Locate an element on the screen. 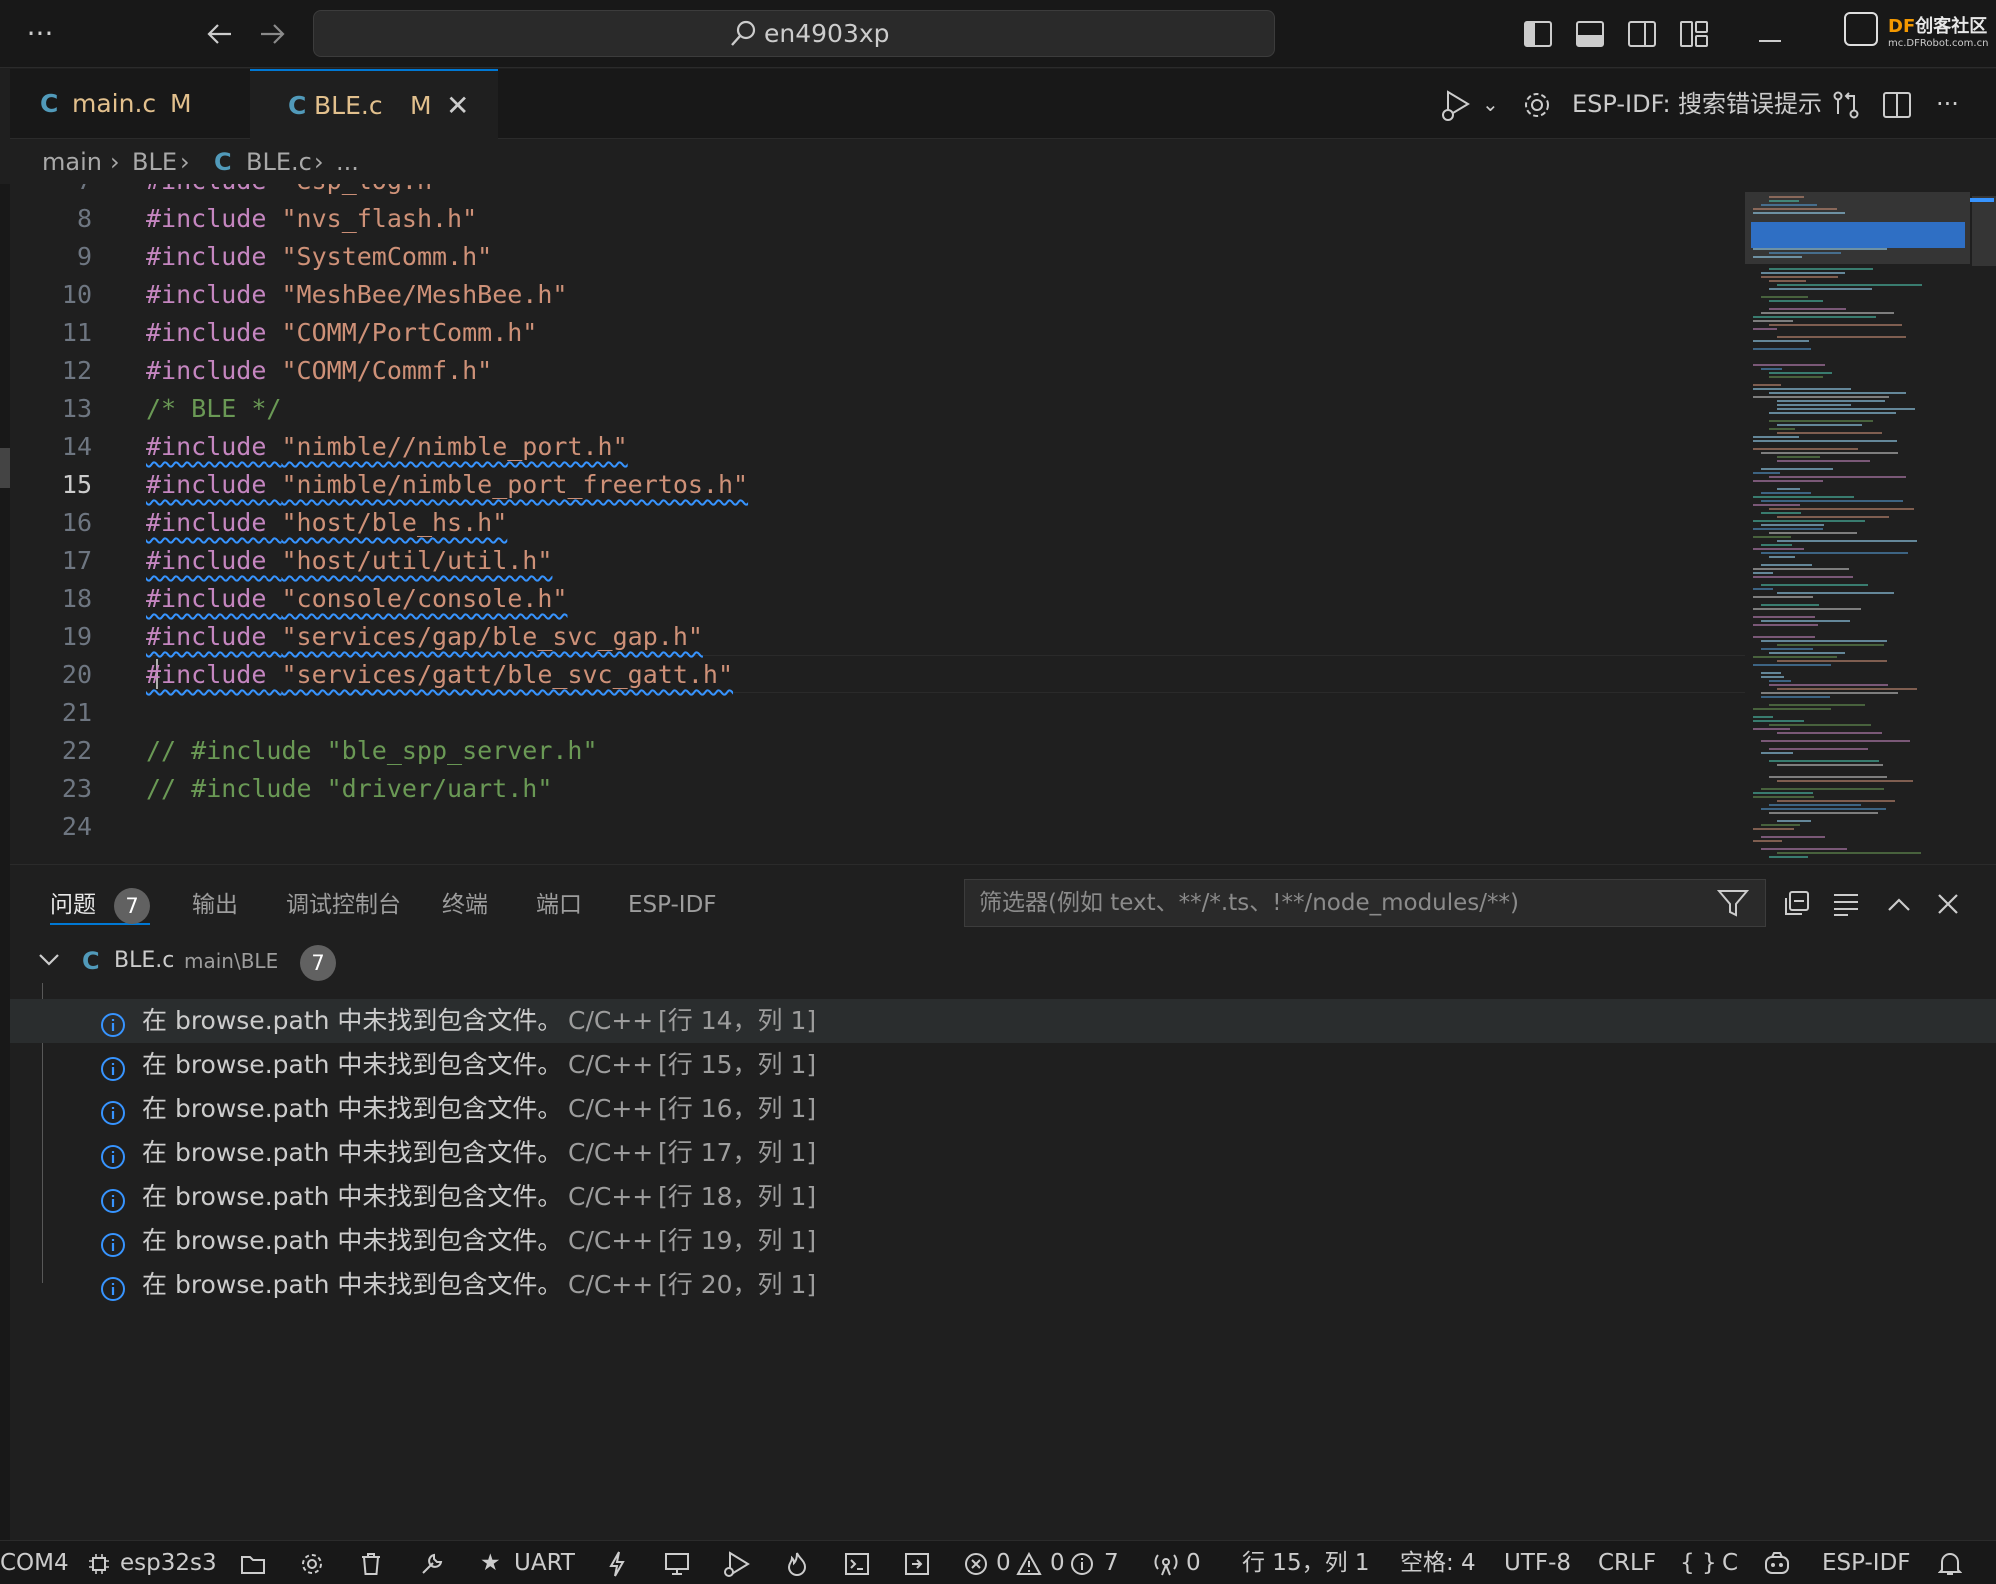 Image resolution: width=1996 pixels, height=1584 pixels. problems-filter is located at coordinates (1365, 903).